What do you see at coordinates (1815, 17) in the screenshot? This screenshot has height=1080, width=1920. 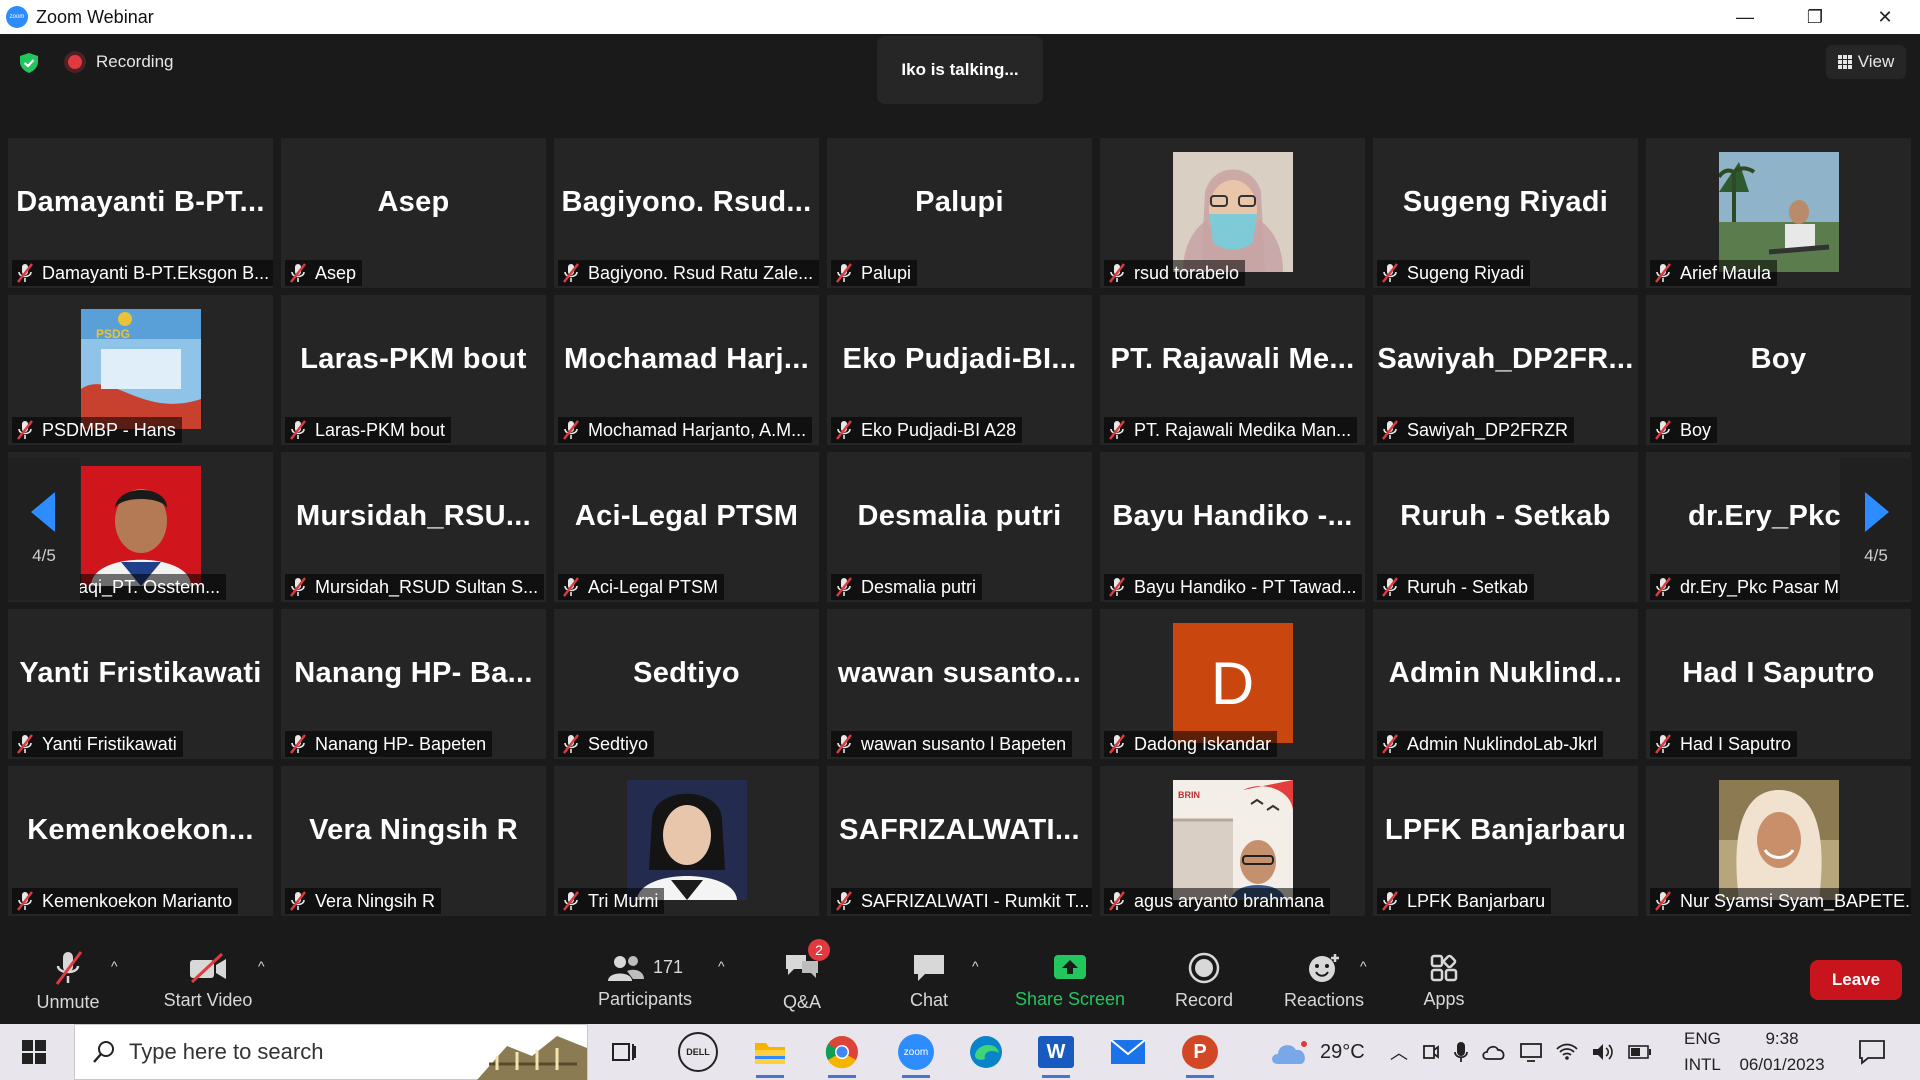 I see `restore-button: ❐` at bounding box center [1815, 17].